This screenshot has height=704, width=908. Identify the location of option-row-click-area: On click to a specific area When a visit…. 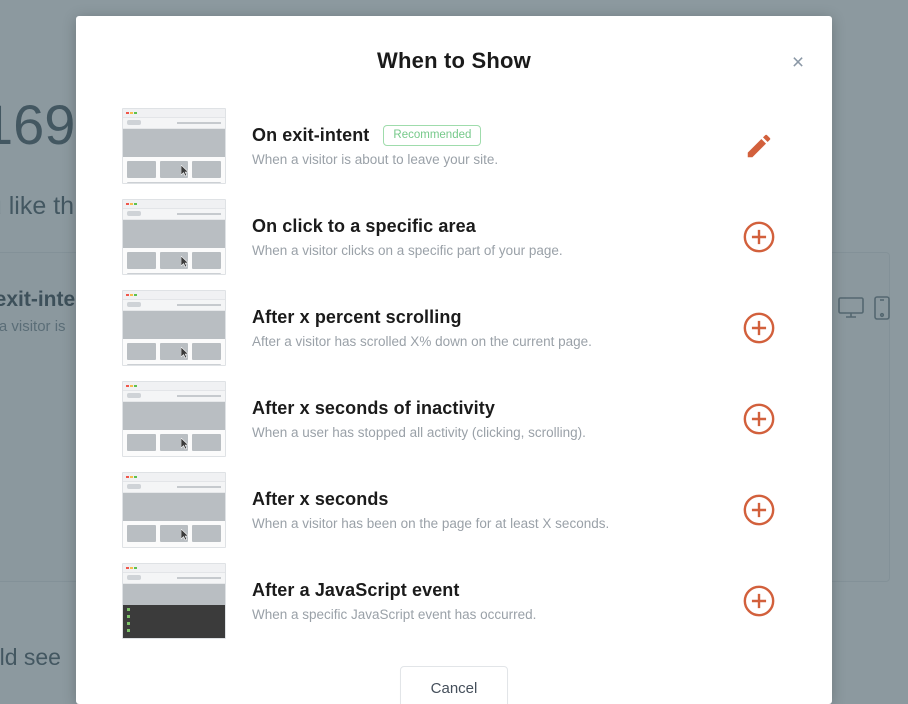
(455, 236).